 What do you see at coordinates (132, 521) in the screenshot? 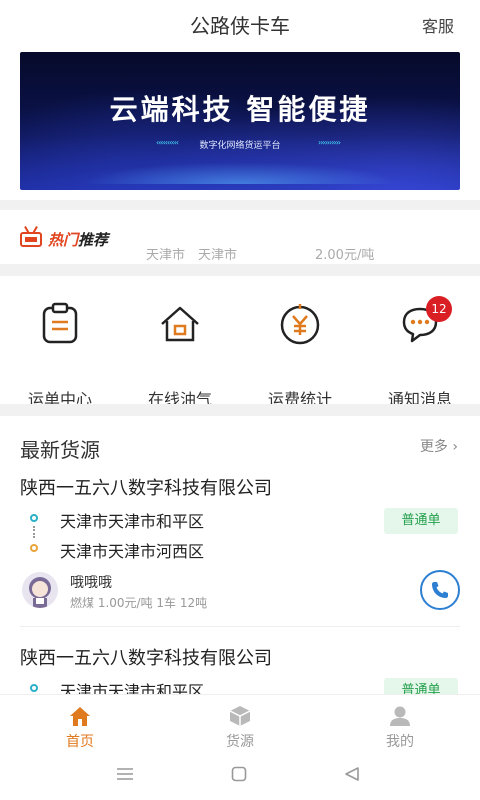
I see `origin-address: 天津市天津市和平区` at bounding box center [132, 521].